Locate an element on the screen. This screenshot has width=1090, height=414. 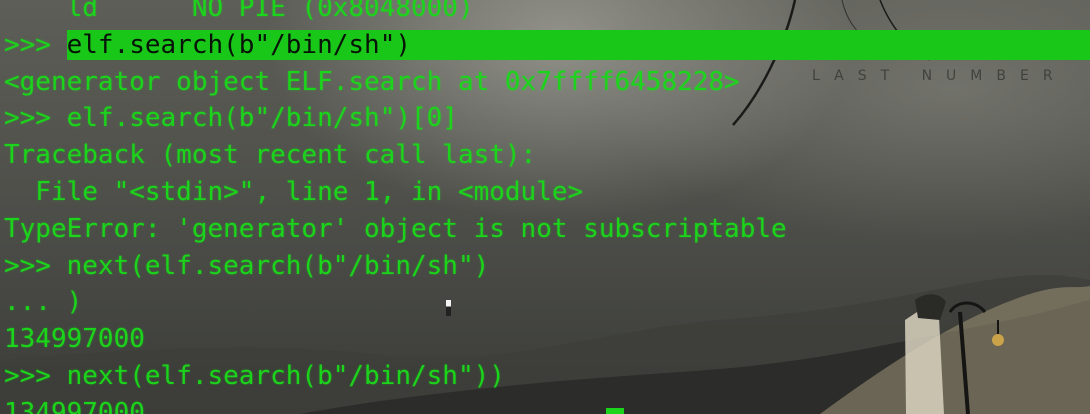
terminal-line: ... ) is located at coordinates (545, 302).